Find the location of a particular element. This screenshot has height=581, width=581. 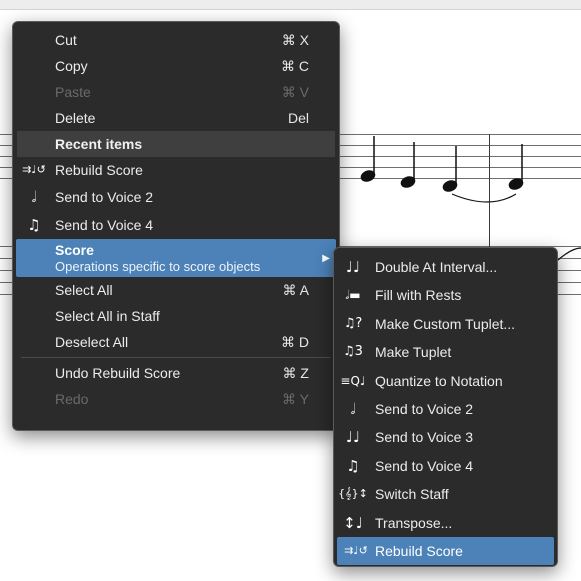

submenu-item-make-tuplet: ♫3 Make Tuplet is located at coordinates (445, 352).